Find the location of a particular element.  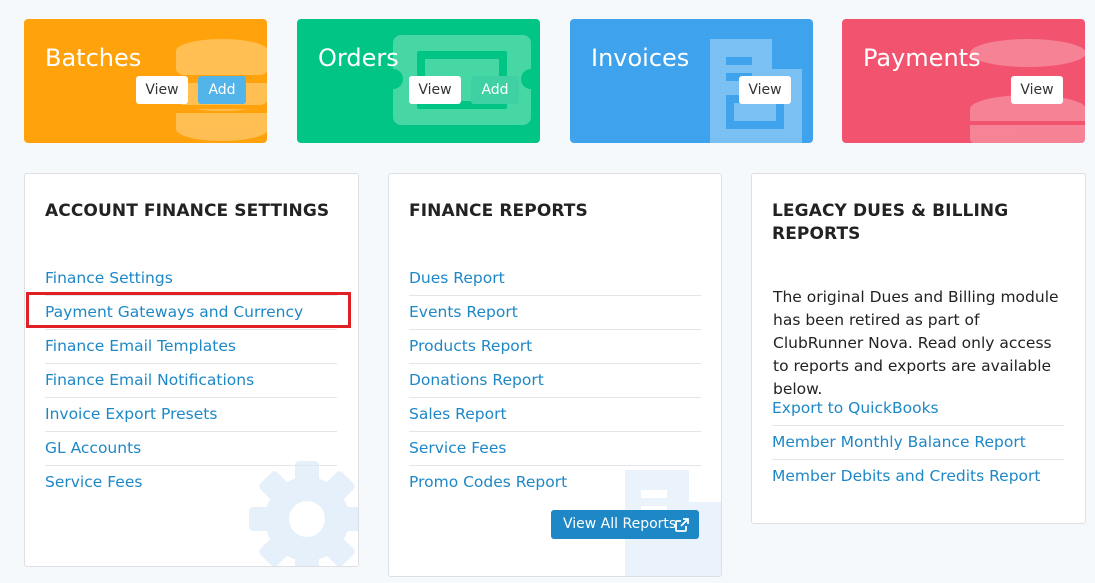

export-to-quickbooks-link: Export to QuickBooks is located at coordinates (918, 409).